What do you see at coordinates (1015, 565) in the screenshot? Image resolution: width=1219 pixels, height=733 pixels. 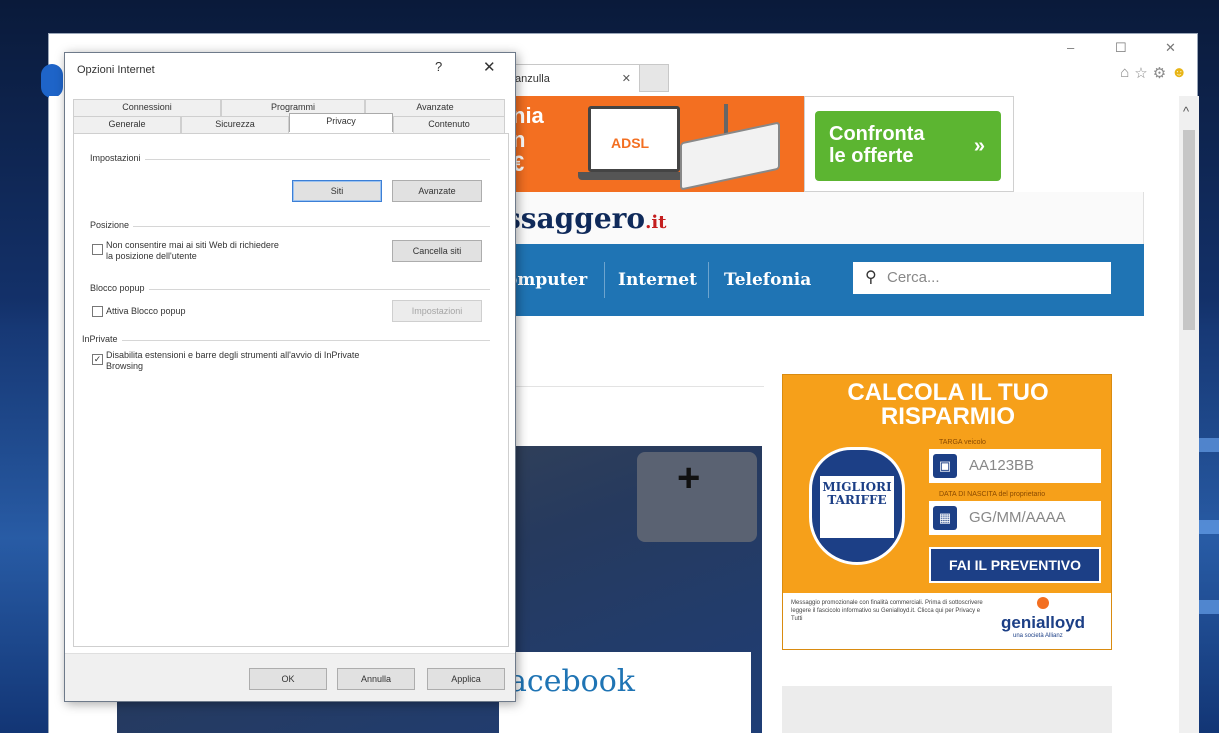 I see `get-quote-button: FAI IL PREVENTIVO` at bounding box center [1015, 565].